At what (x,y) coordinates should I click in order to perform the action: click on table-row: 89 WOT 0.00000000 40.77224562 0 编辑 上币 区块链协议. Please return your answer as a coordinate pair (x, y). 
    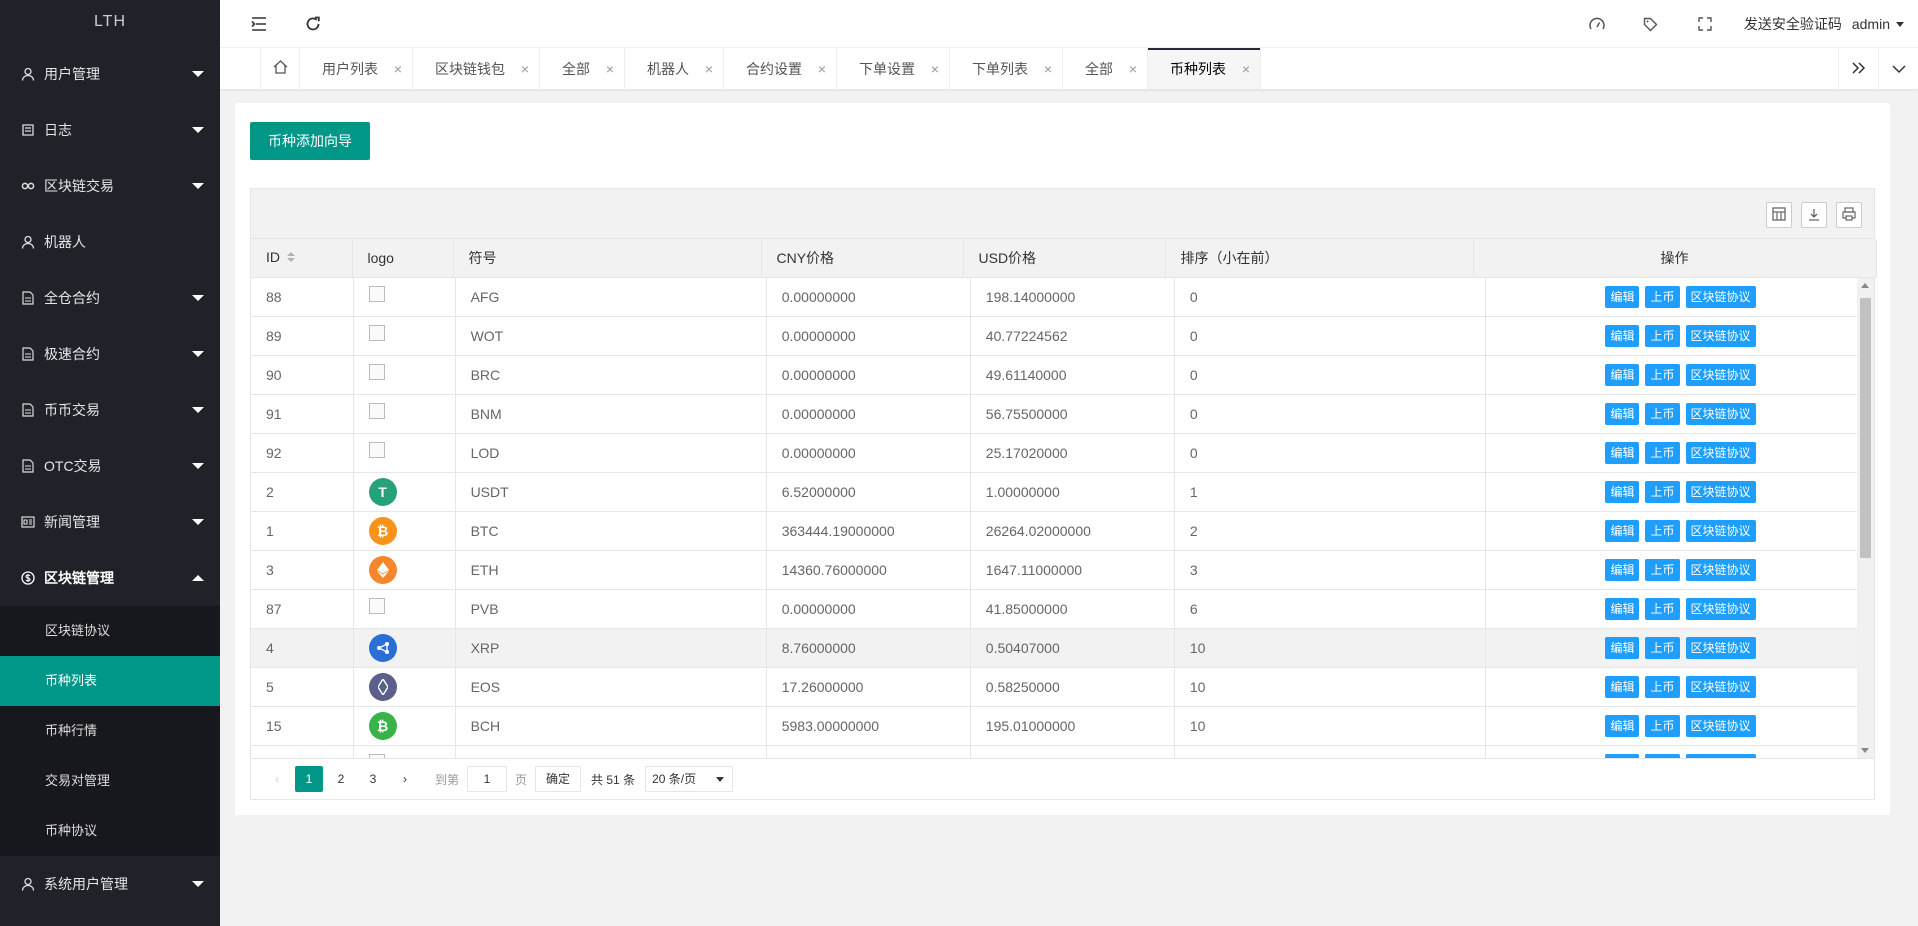
    Looking at the image, I should click on (1062, 336).